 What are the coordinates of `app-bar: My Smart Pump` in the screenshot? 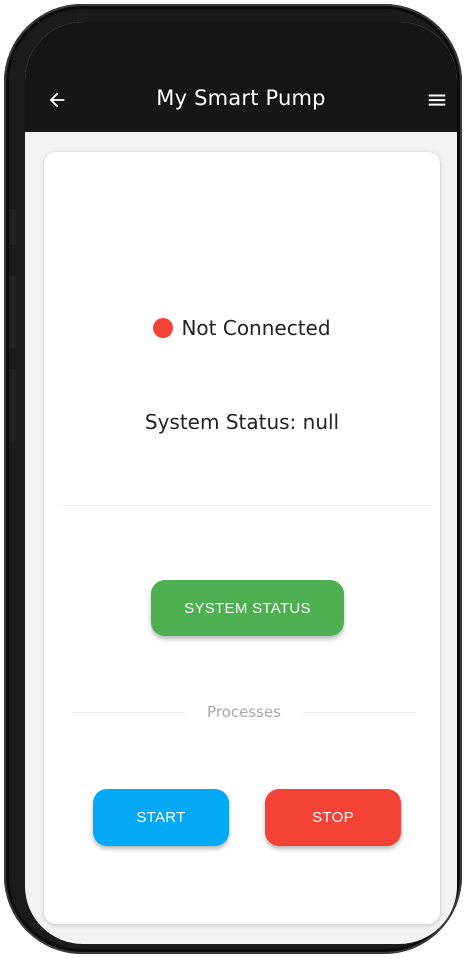 It's located at (241, 100).